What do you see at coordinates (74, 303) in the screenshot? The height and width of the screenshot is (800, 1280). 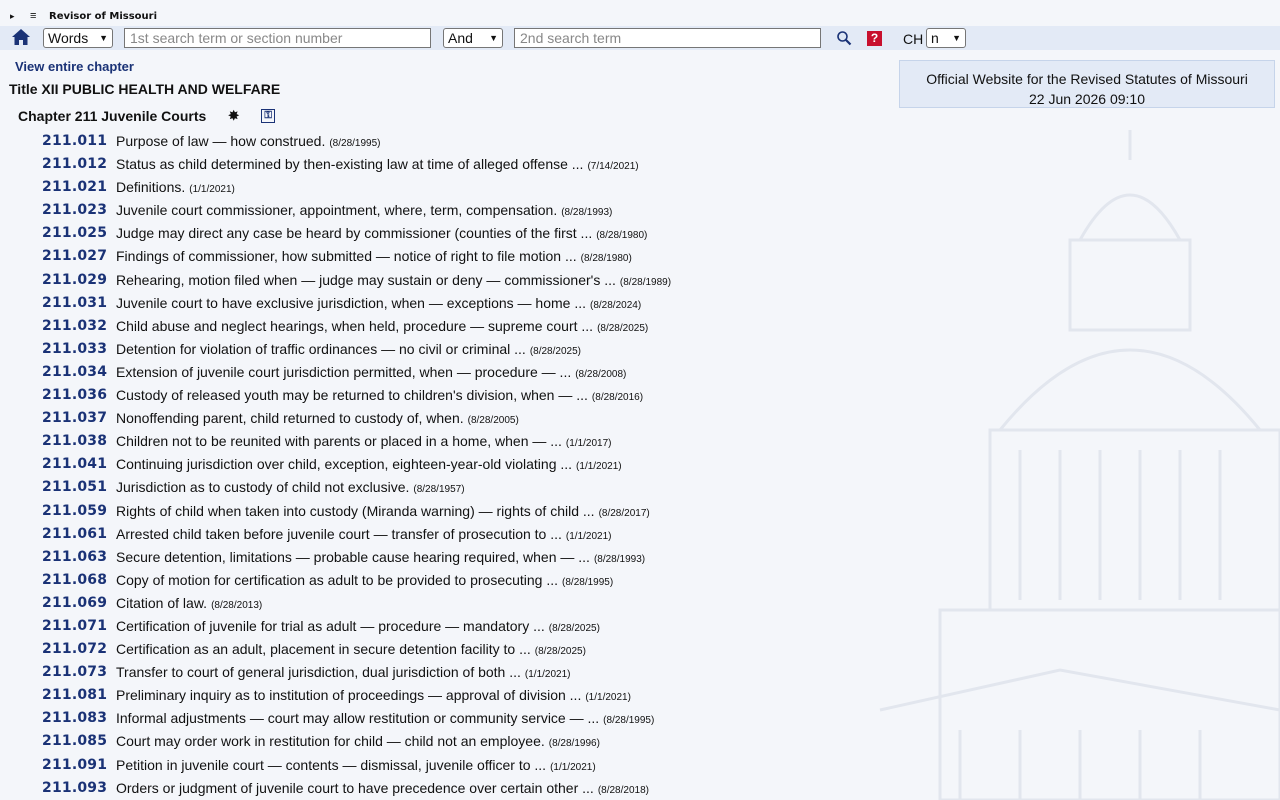 I see `section-number-link: 211.031` at bounding box center [74, 303].